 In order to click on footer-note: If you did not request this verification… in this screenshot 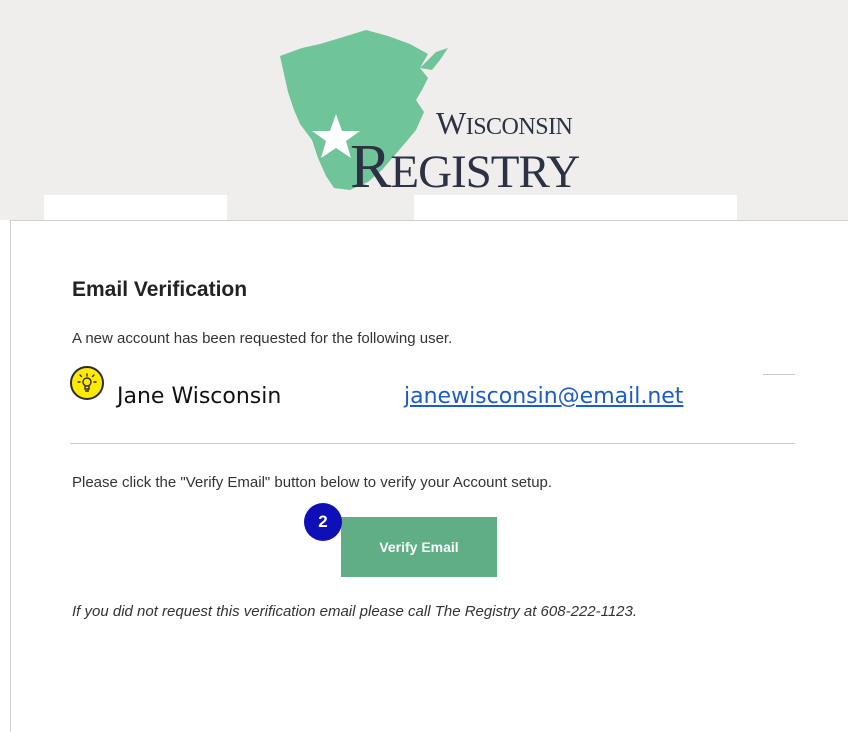, I will do `click(355, 611)`.